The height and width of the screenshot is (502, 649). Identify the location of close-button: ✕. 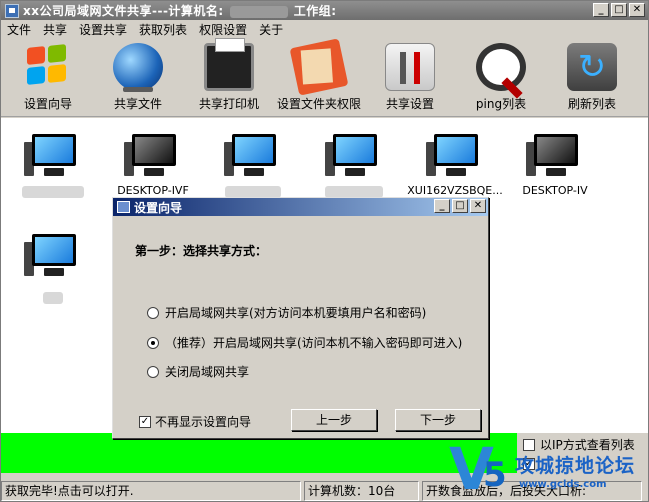
(637, 10).